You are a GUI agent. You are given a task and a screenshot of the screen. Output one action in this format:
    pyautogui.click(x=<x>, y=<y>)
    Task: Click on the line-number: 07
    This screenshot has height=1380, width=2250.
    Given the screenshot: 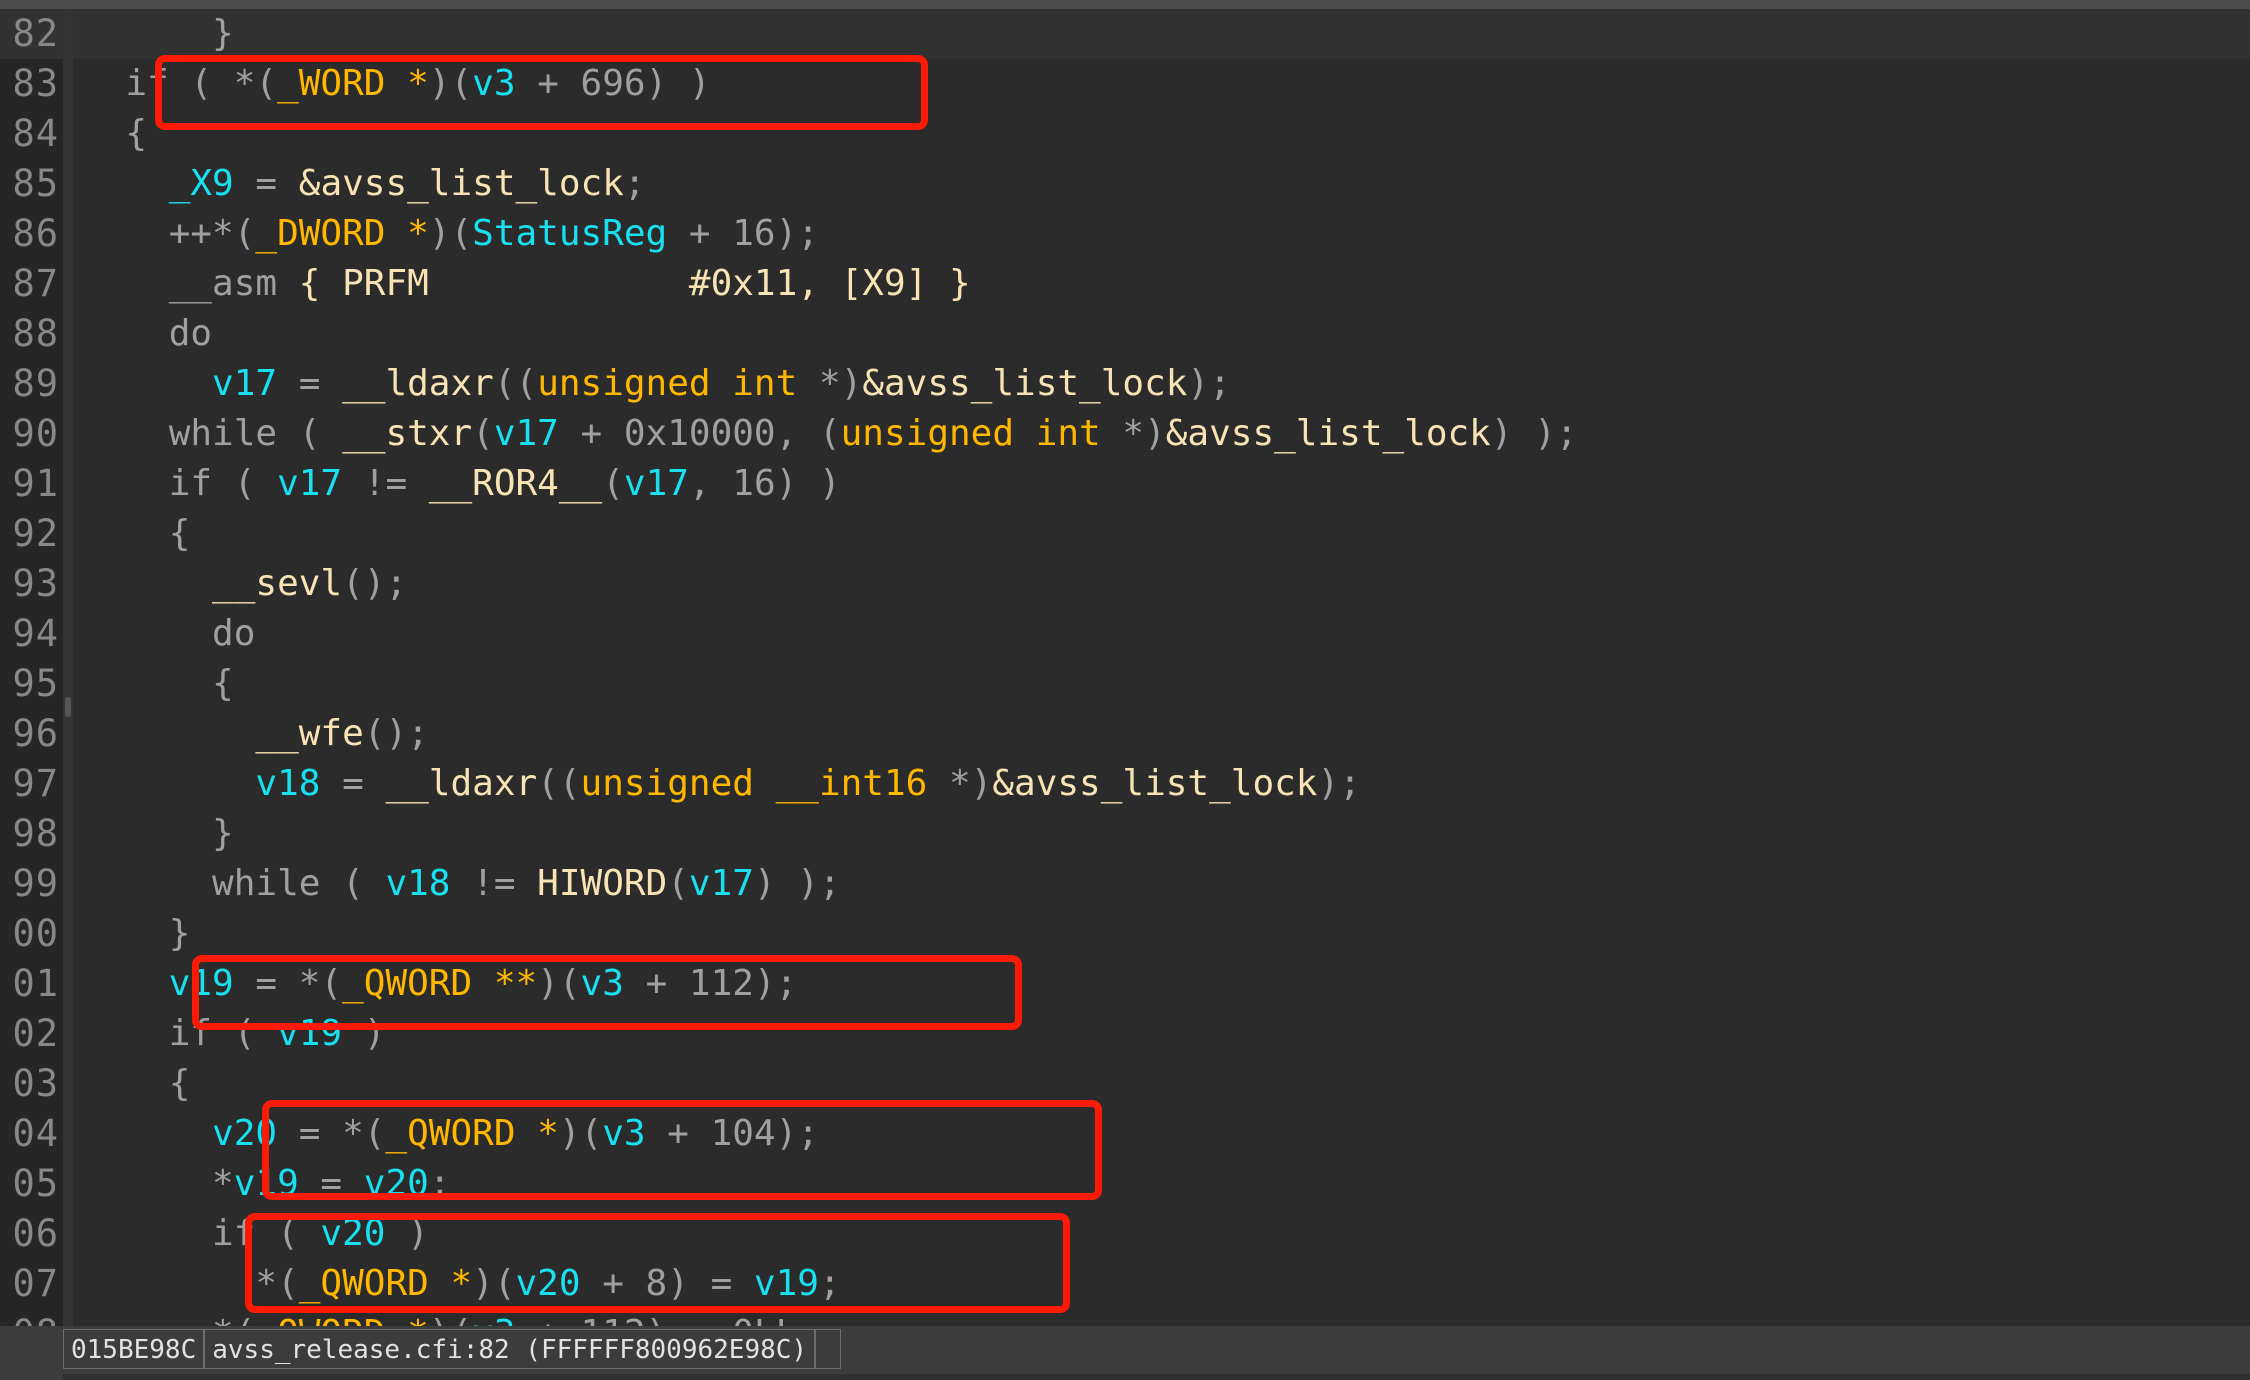 What is the action you would take?
    pyautogui.click(x=35, y=1283)
    